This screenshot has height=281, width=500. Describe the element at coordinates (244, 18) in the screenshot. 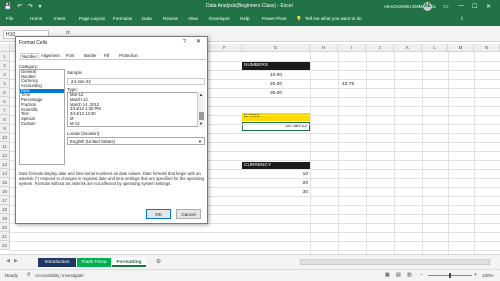

I see `tab-help: Help` at that location.